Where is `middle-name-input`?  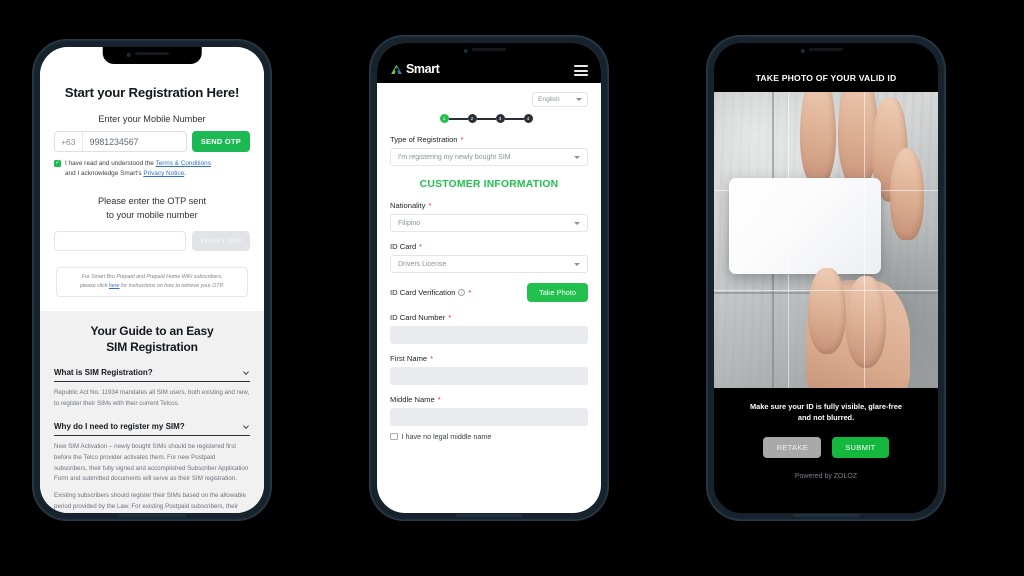 middle-name-input is located at coordinates (489, 417).